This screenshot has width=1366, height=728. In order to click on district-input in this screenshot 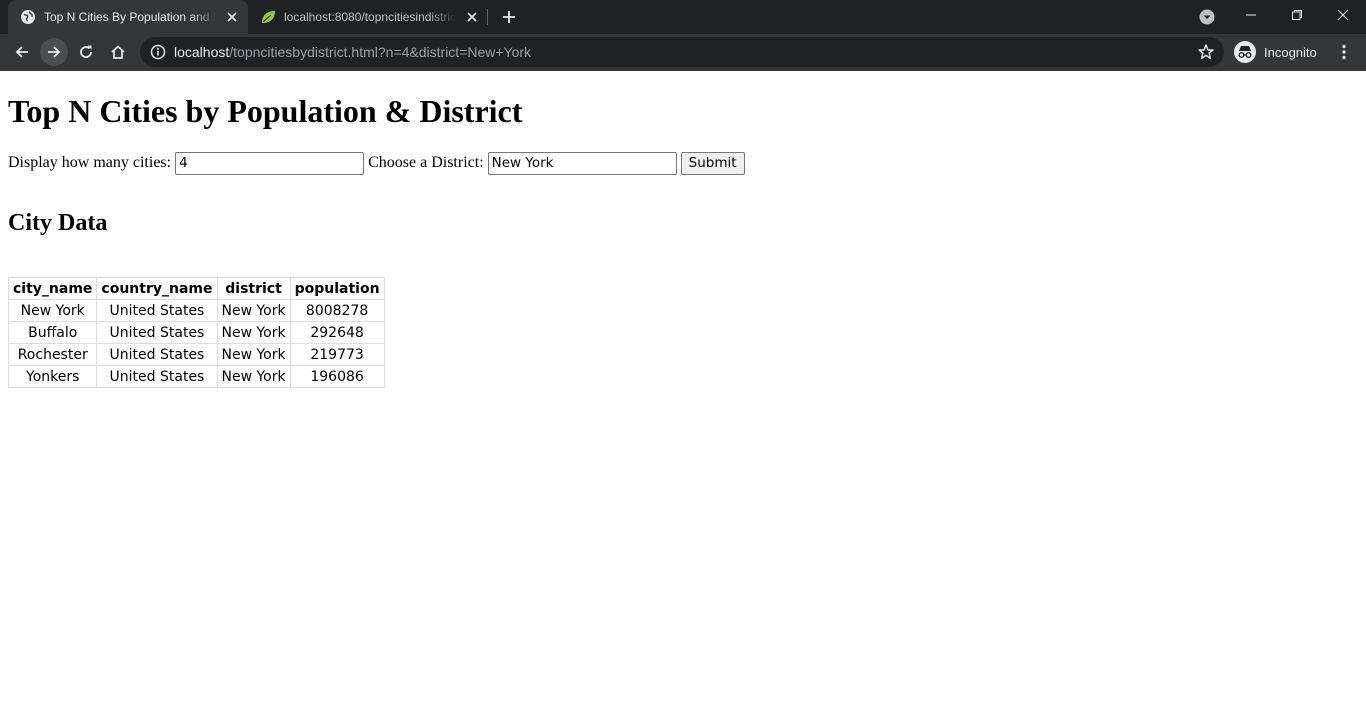, I will do `click(582, 163)`.